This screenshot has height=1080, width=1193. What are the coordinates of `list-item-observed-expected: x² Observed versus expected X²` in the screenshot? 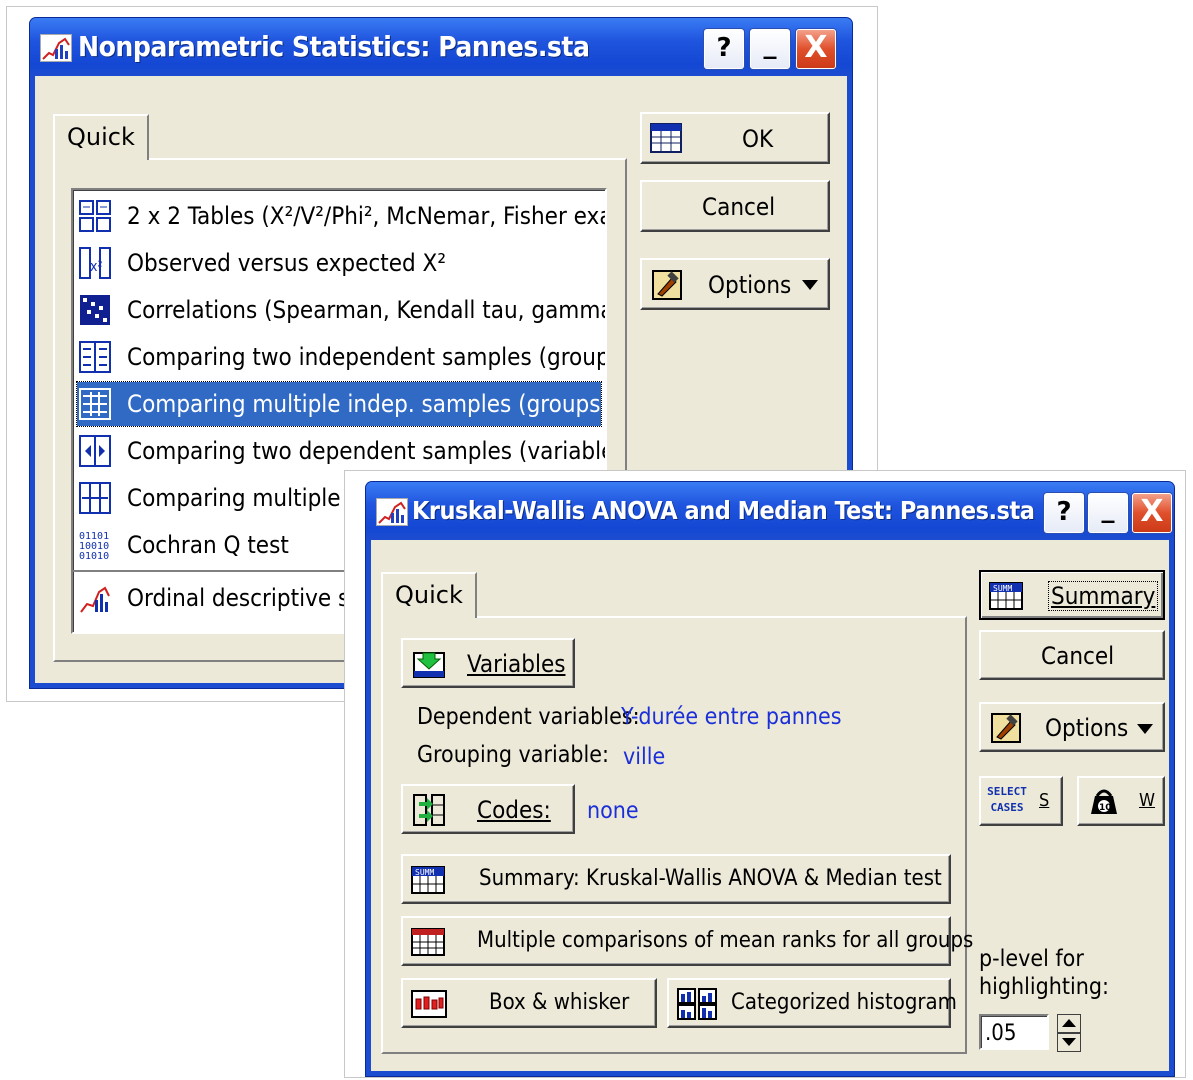 It's located at (339, 263).